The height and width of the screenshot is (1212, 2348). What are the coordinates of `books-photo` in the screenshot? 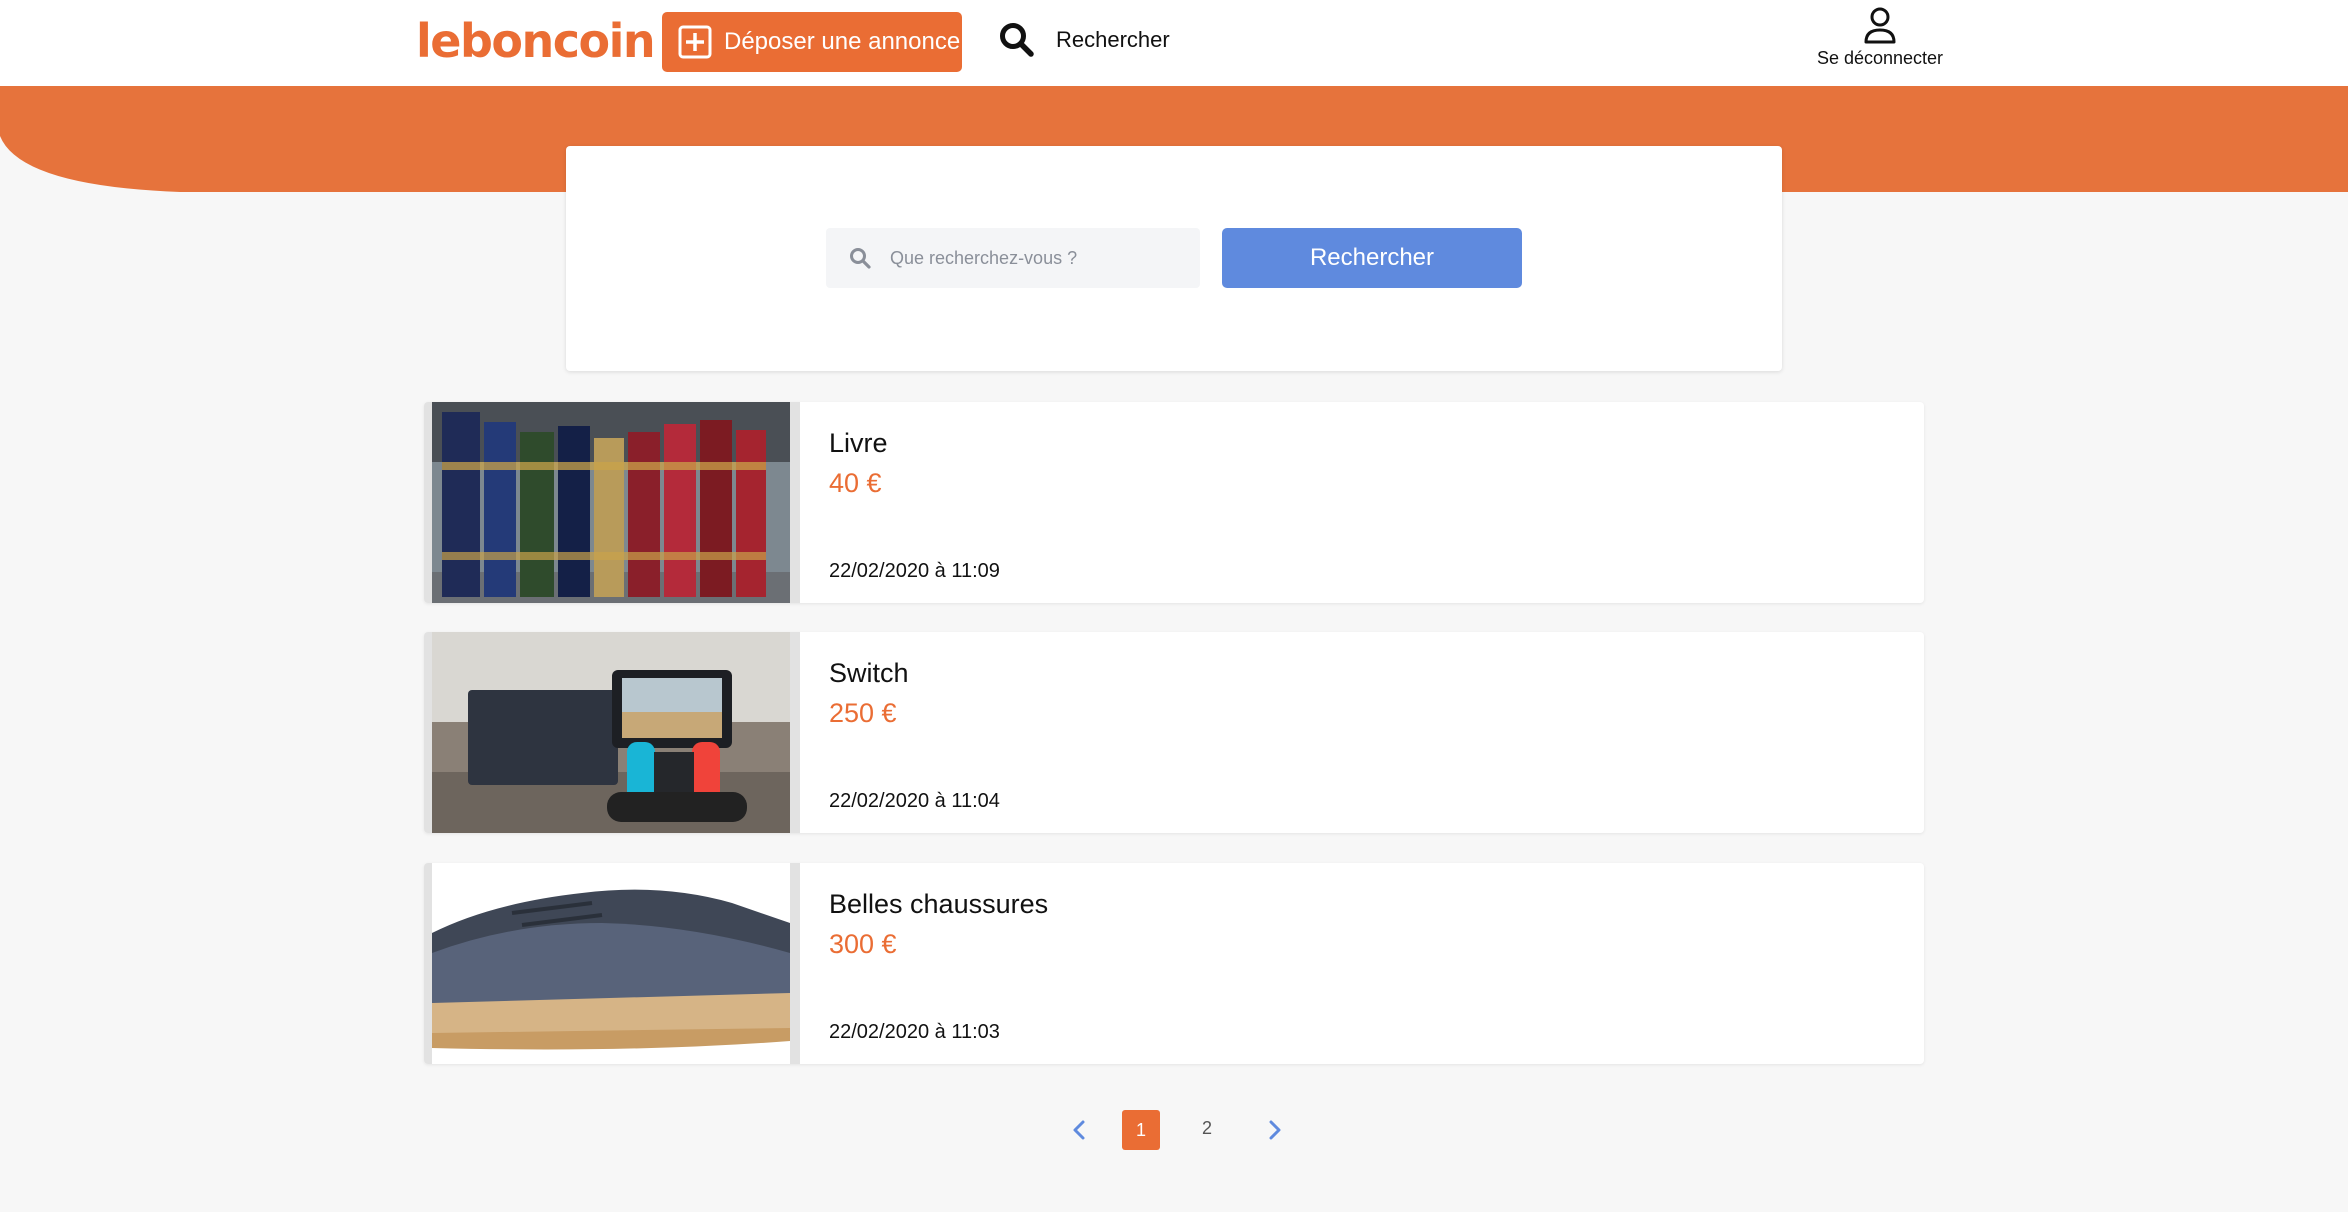 It's located at (611, 502).